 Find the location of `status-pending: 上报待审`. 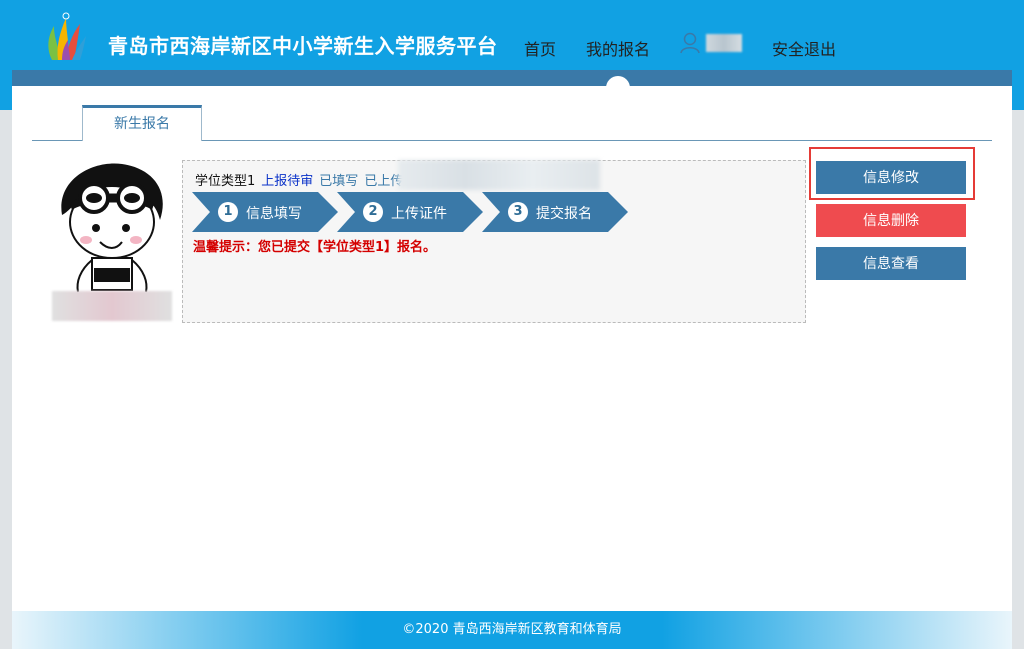

status-pending: 上报待审 is located at coordinates (287, 181).